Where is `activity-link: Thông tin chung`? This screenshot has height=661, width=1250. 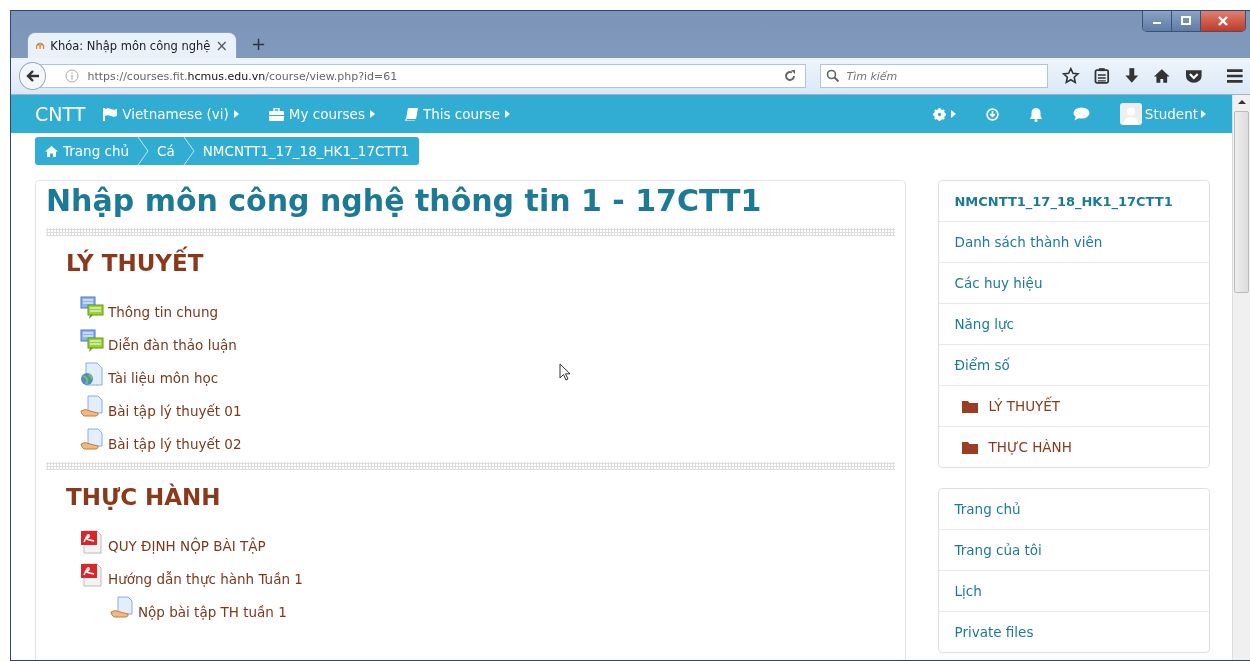 activity-link: Thông tin chung is located at coordinates (163, 312).